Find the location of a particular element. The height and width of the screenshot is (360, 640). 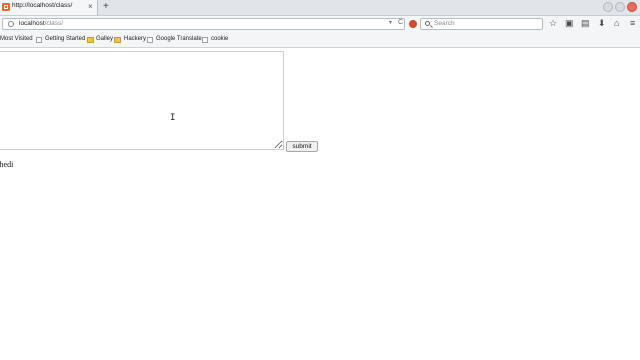

search-bar: Search is located at coordinates (481, 24).